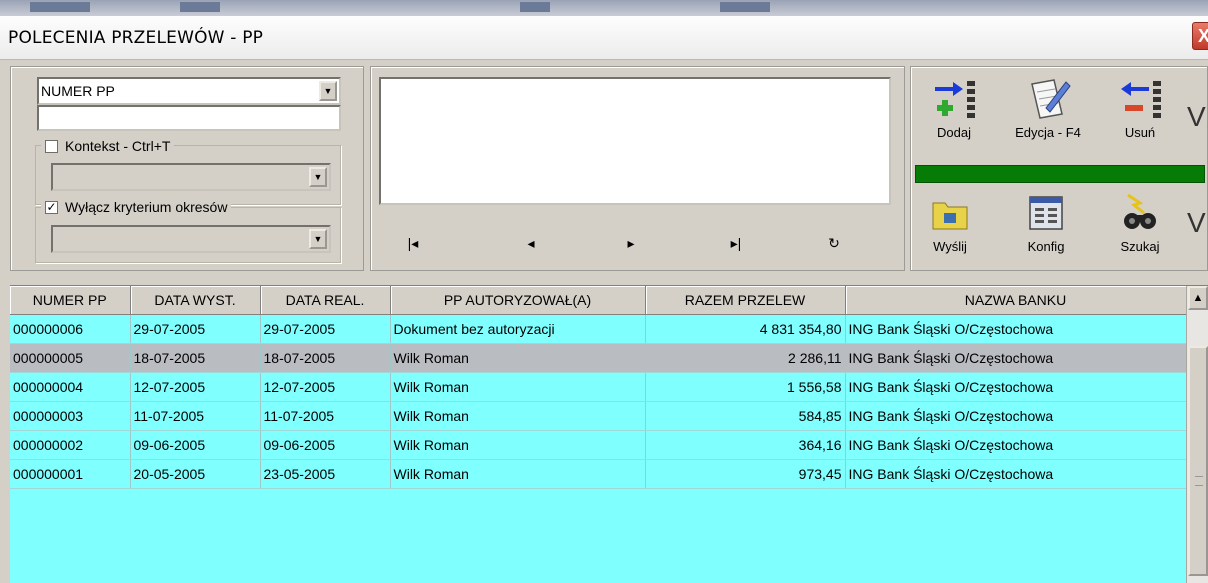 Image resolution: width=1208 pixels, height=583 pixels. What do you see at coordinates (531, 243) in the screenshot?
I see `prev-record-icon: ◂` at bounding box center [531, 243].